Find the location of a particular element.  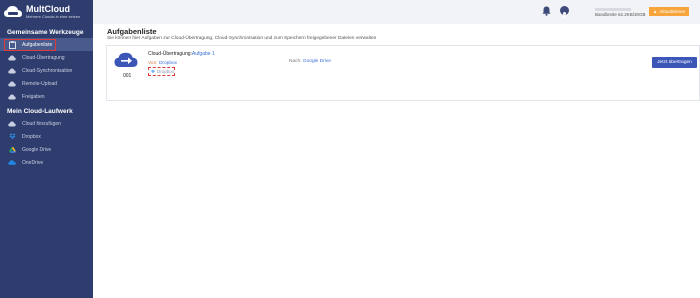

brand-tagline: Mehrere Clouds in eine setzen is located at coordinates (53, 16).